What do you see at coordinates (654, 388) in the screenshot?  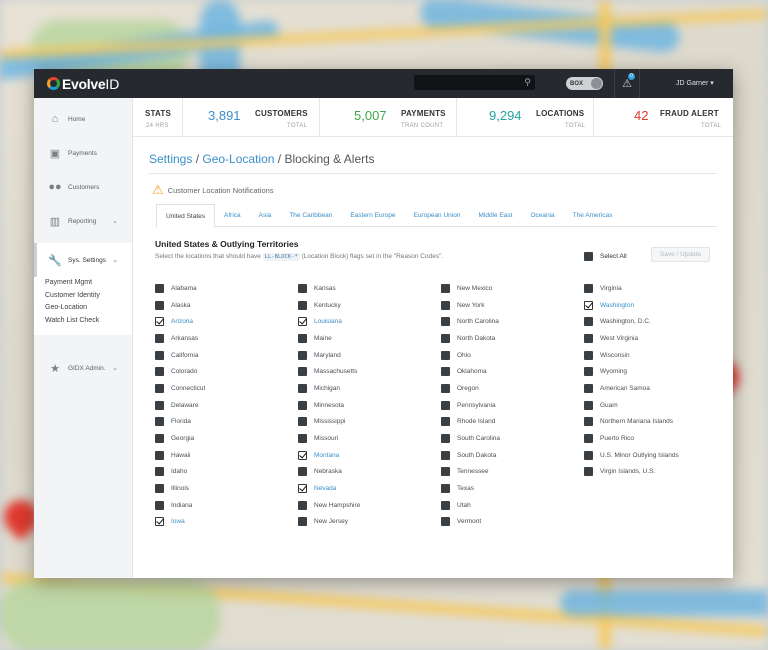 I see `location-option: American Samoa` at bounding box center [654, 388].